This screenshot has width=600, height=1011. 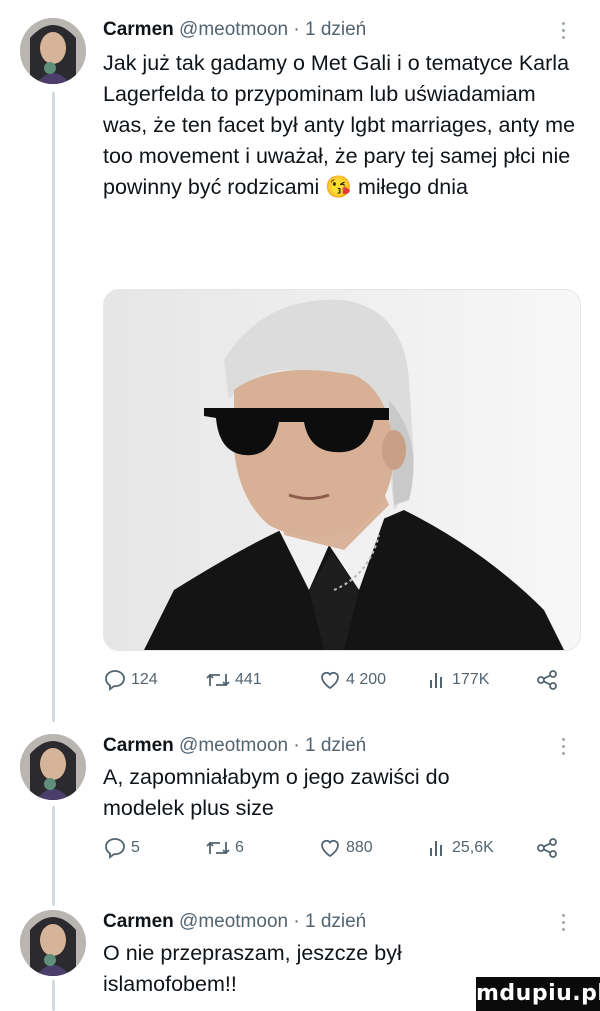 I want to click on reply-count: 124, so click(x=144, y=679).